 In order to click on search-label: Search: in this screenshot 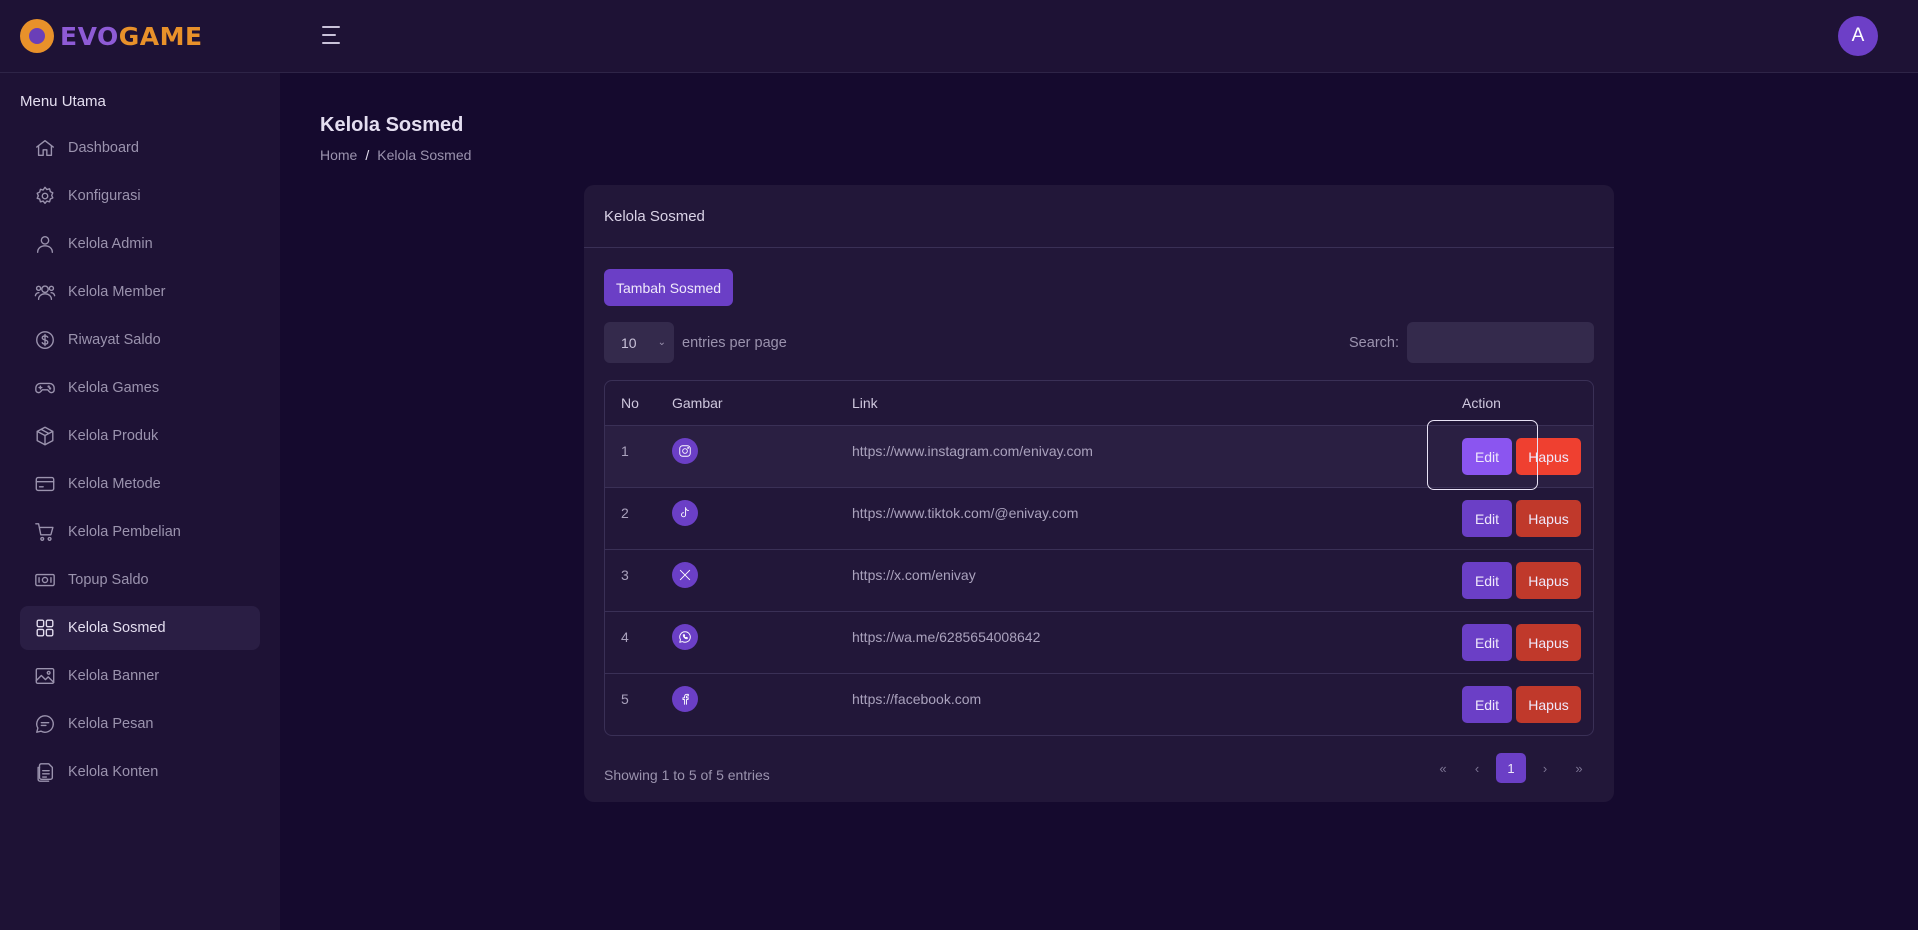, I will do `click(1374, 342)`.